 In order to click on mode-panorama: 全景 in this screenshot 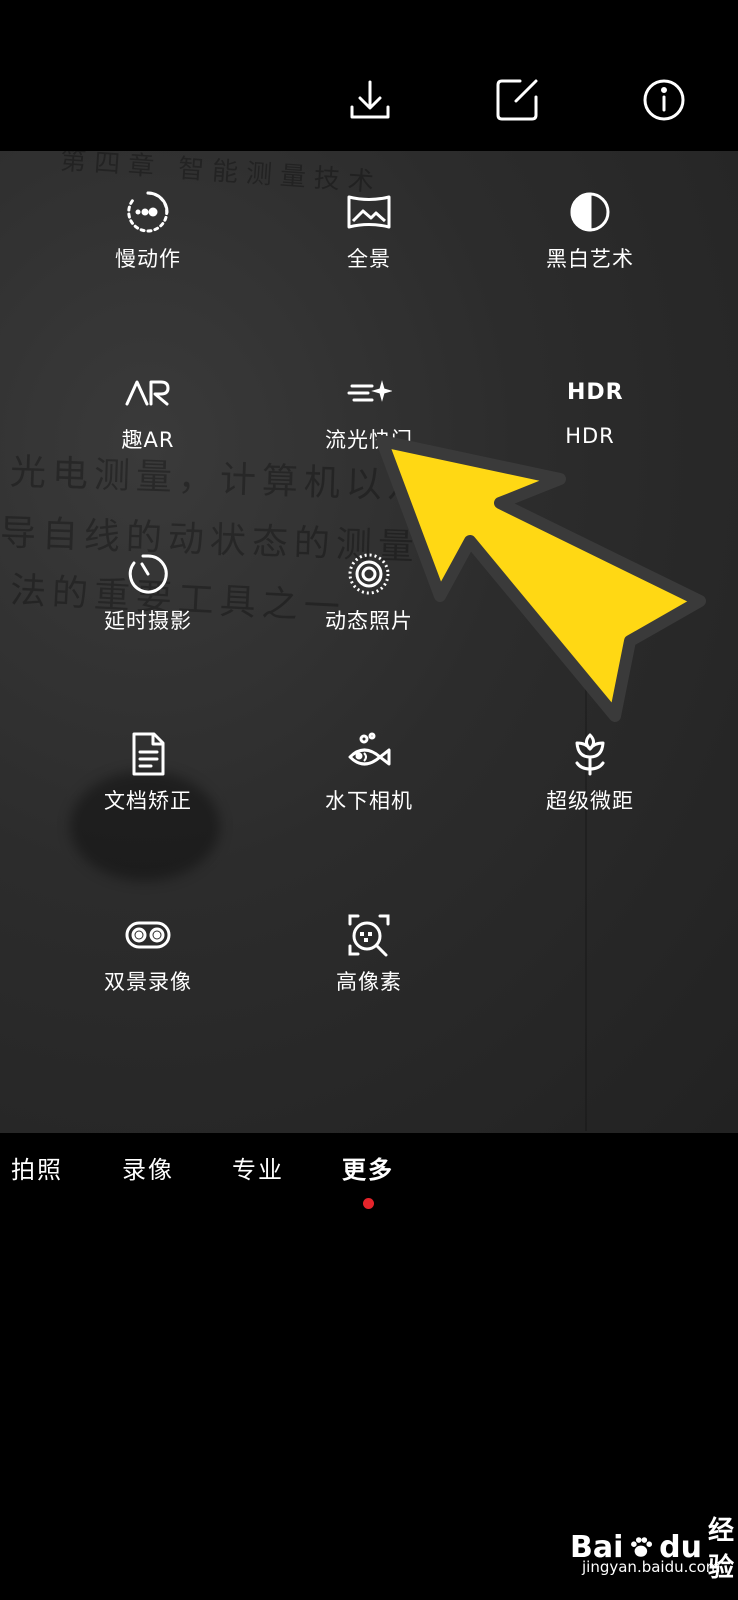, I will do `click(369, 231)`.